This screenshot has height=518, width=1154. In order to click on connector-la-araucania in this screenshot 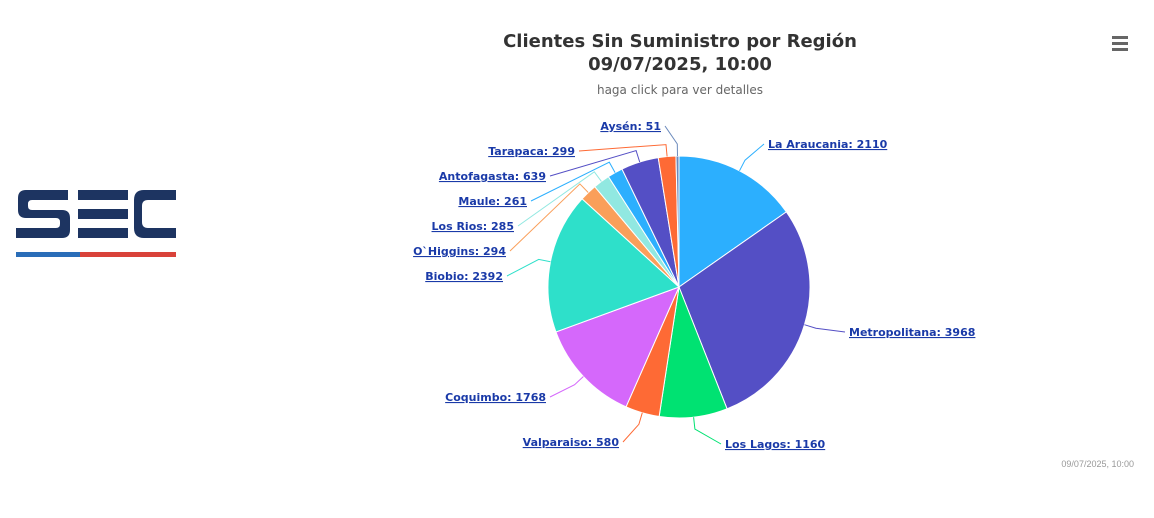, I will do `click(752, 157)`.